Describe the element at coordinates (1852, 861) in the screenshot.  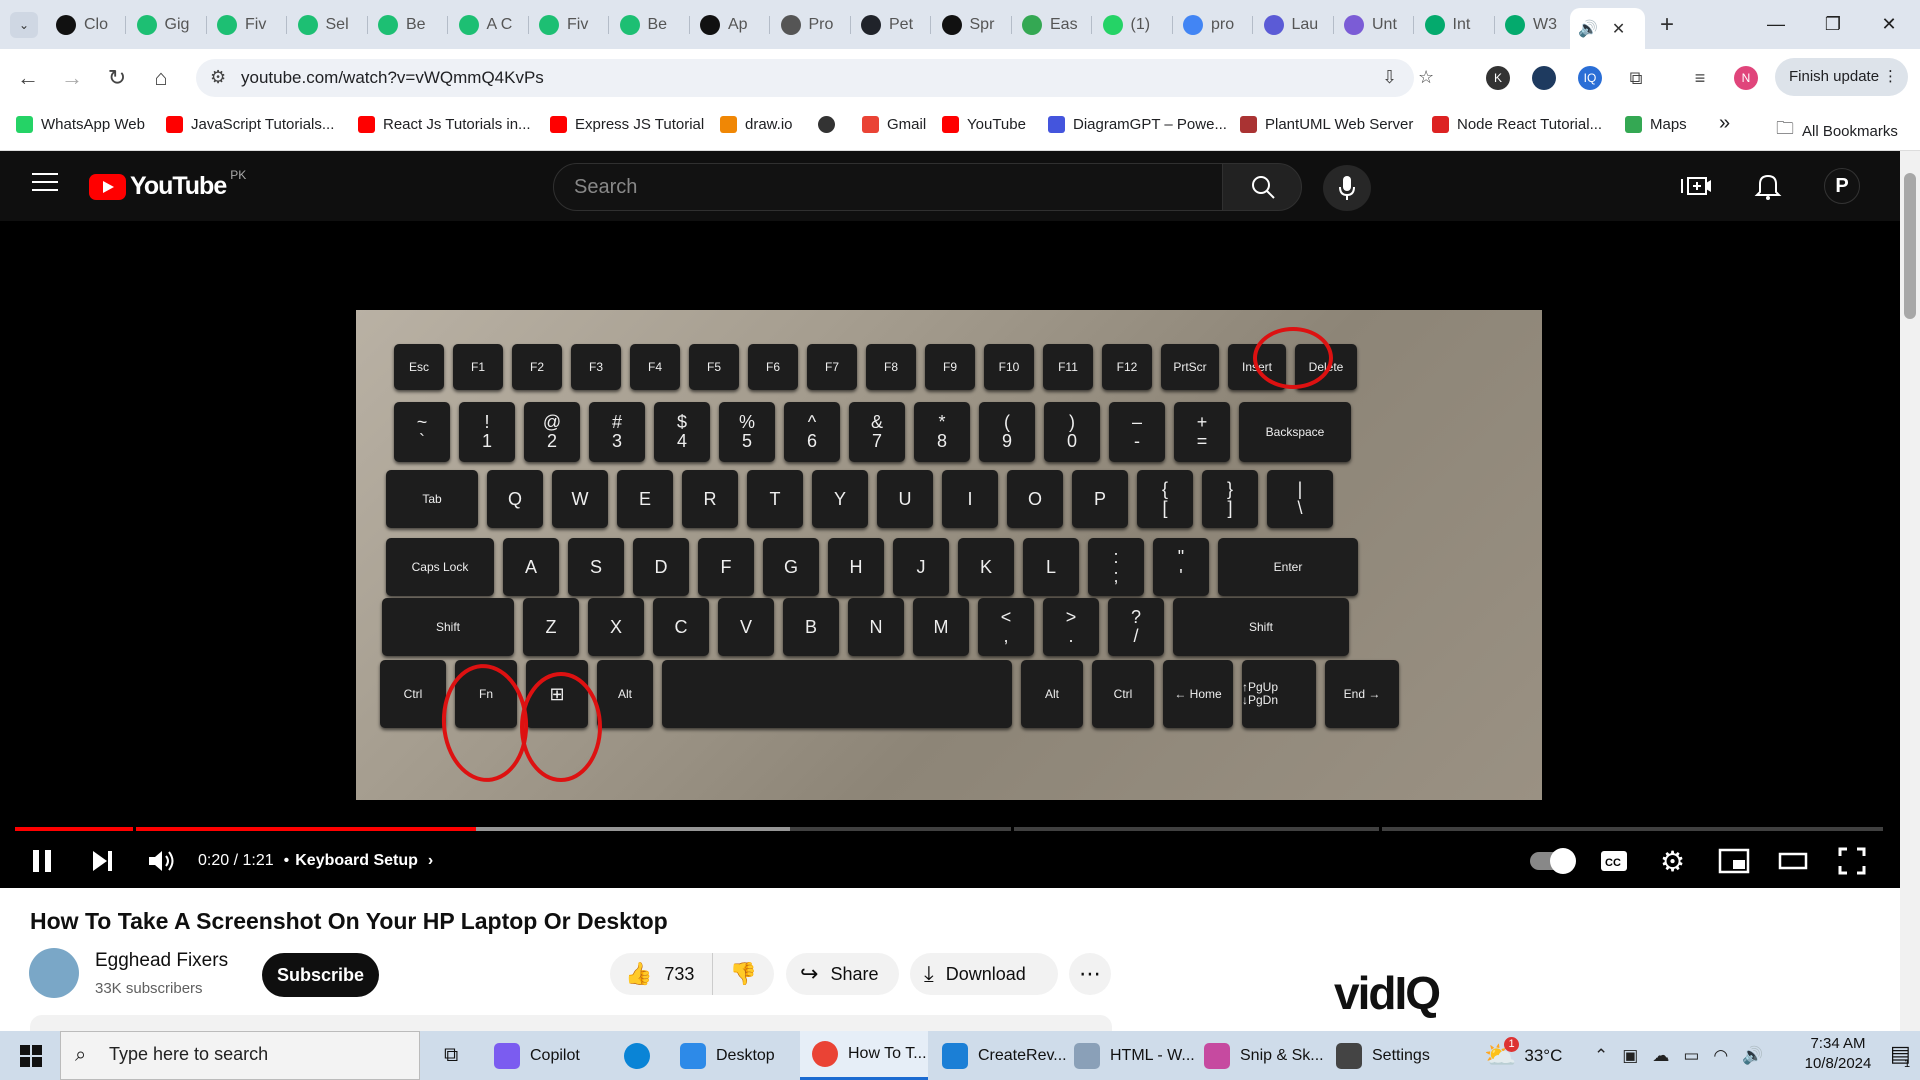
I see `fullscreen-button` at that location.